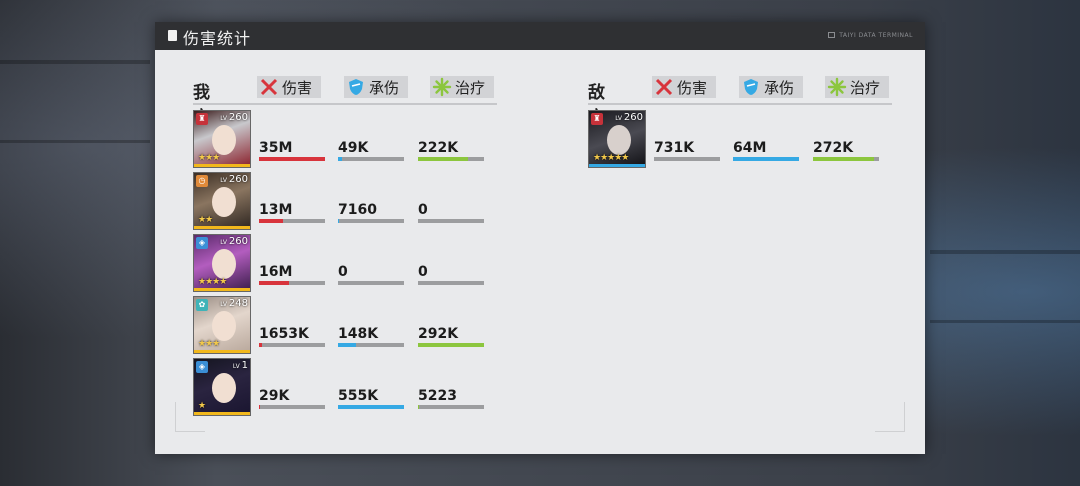 This screenshot has height=486, width=1080. I want to click on damage-stat: 731K, so click(687, 150).